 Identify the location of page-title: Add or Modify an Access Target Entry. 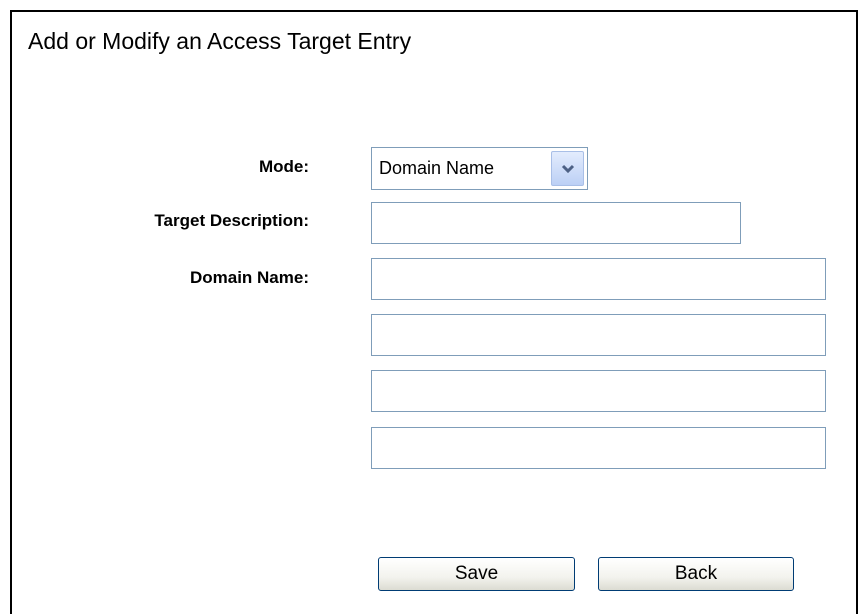
(220, 41).